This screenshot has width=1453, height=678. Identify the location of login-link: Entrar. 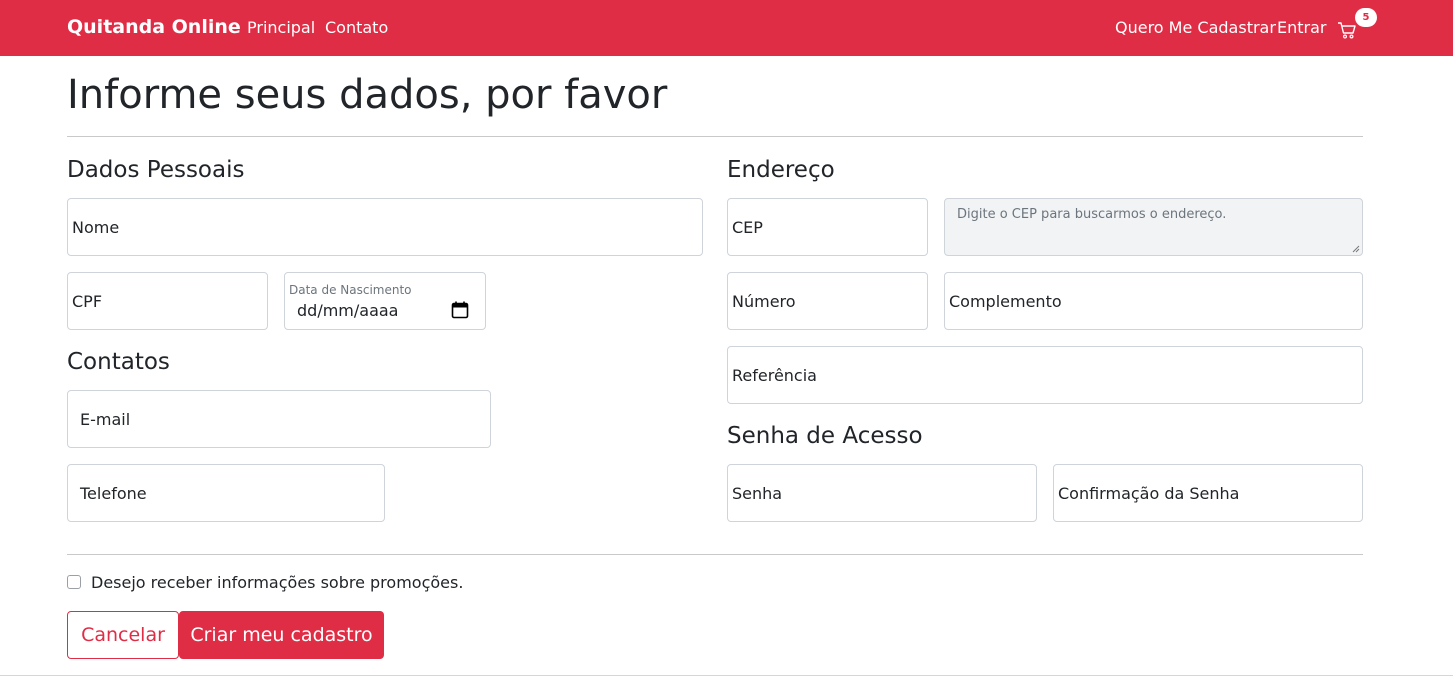
(1301, 27).